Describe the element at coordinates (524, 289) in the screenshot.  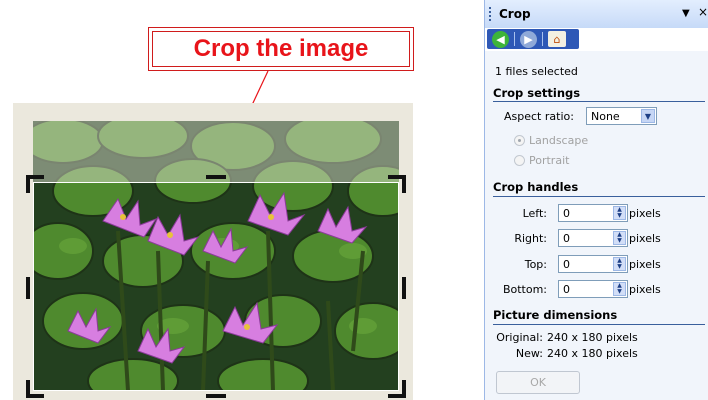
I see `bottom-label: Bottom:` at that location.